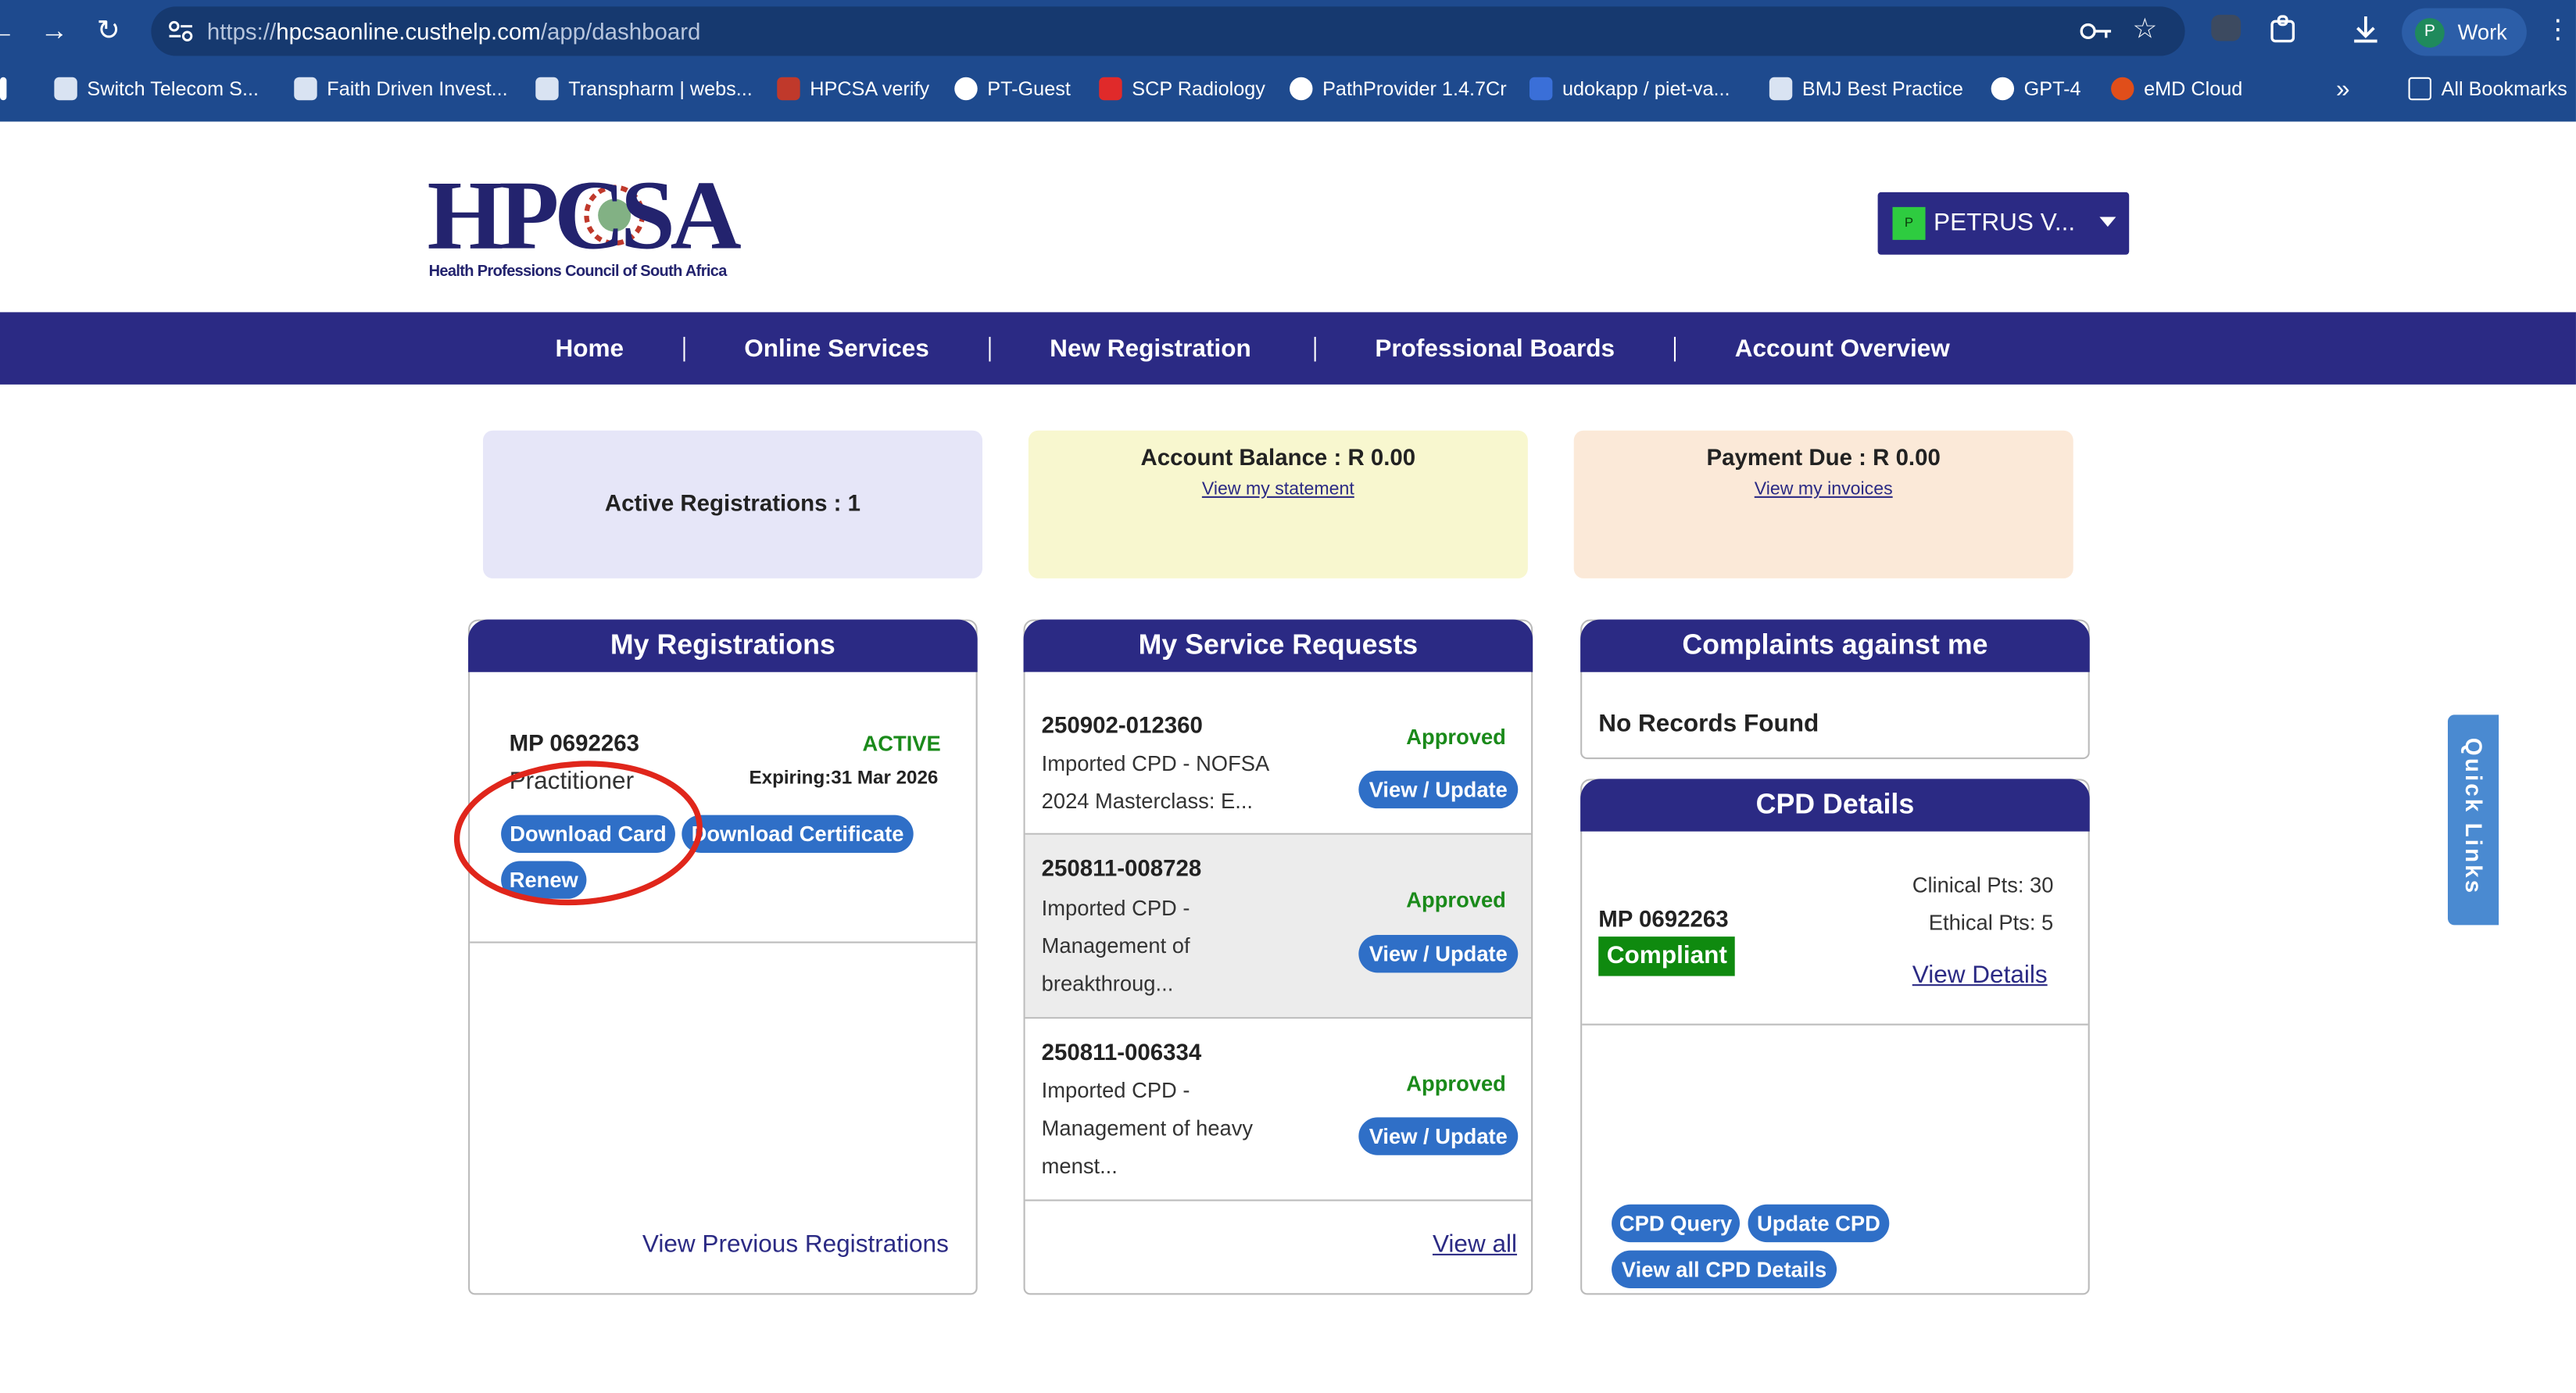 The image size is (2576, 1393). What do you see at coordinates (1823, 490) in the screenshot?
I see `view-invoices-link: View my invoices` at bounding box center [1823, 490].